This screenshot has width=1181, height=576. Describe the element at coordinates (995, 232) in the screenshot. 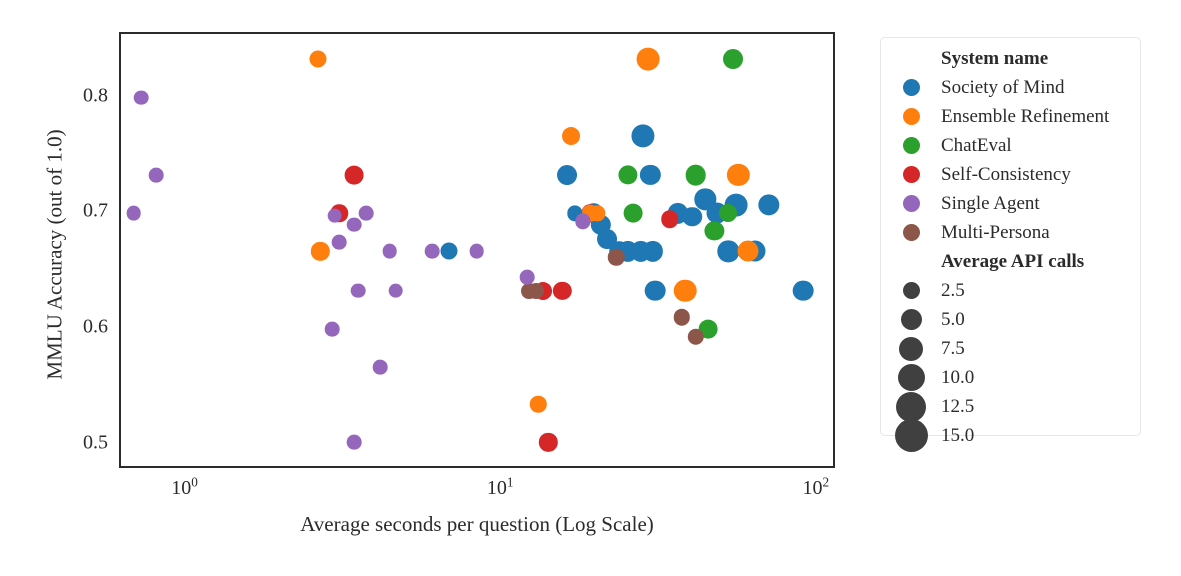

I see `legend-item-label: Multi-Persona` at that location.